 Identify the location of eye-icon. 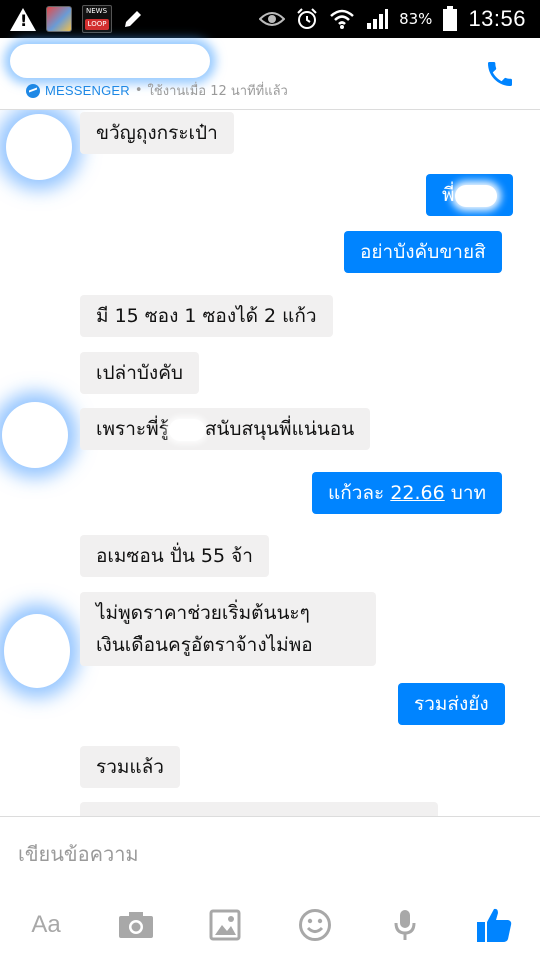
(272, 19).